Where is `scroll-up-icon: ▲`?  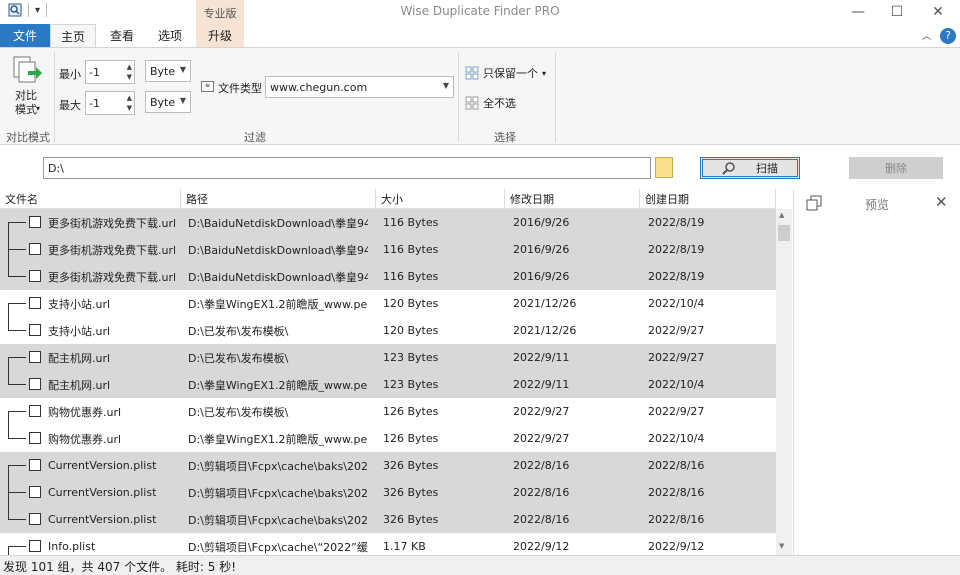 scroll-up-icon: ▲ is located at coordinates (781, 215).